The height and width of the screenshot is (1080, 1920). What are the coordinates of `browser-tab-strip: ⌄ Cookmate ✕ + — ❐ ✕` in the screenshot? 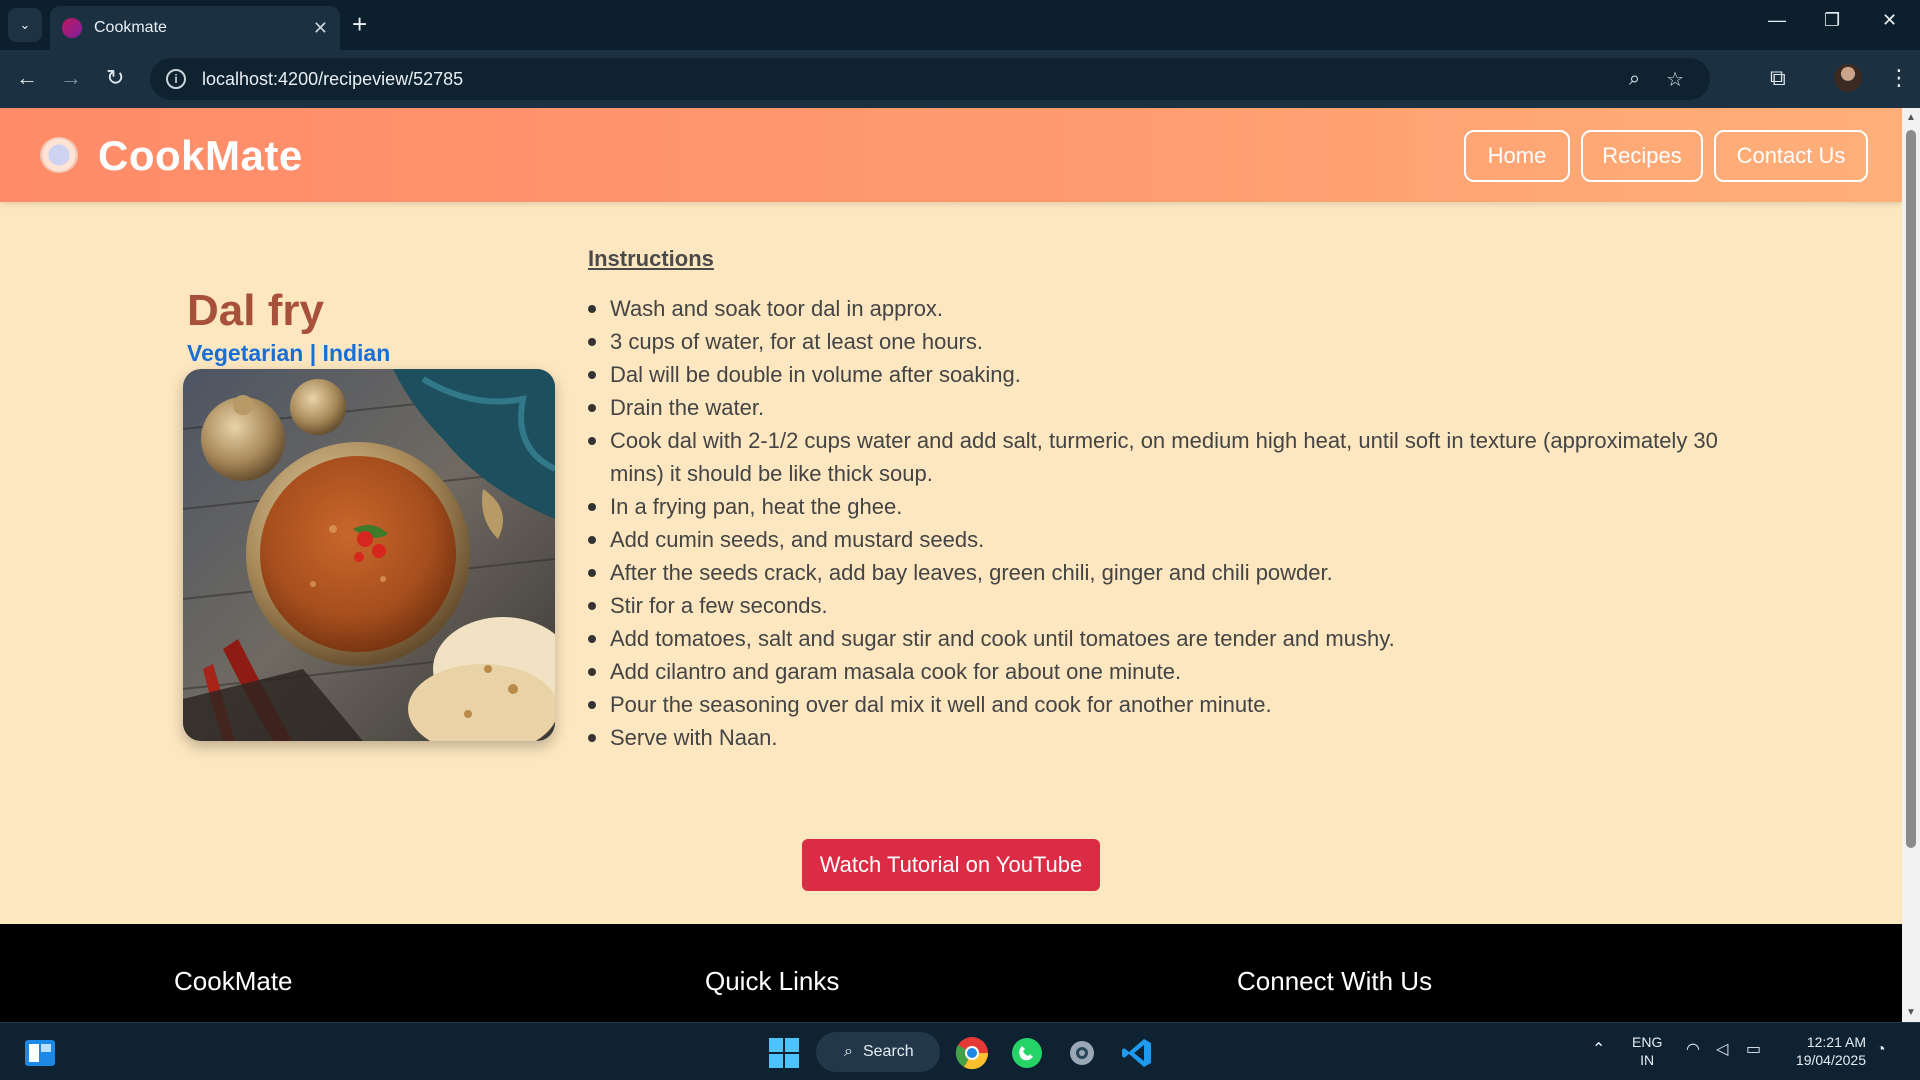 It's located at (960, 25).